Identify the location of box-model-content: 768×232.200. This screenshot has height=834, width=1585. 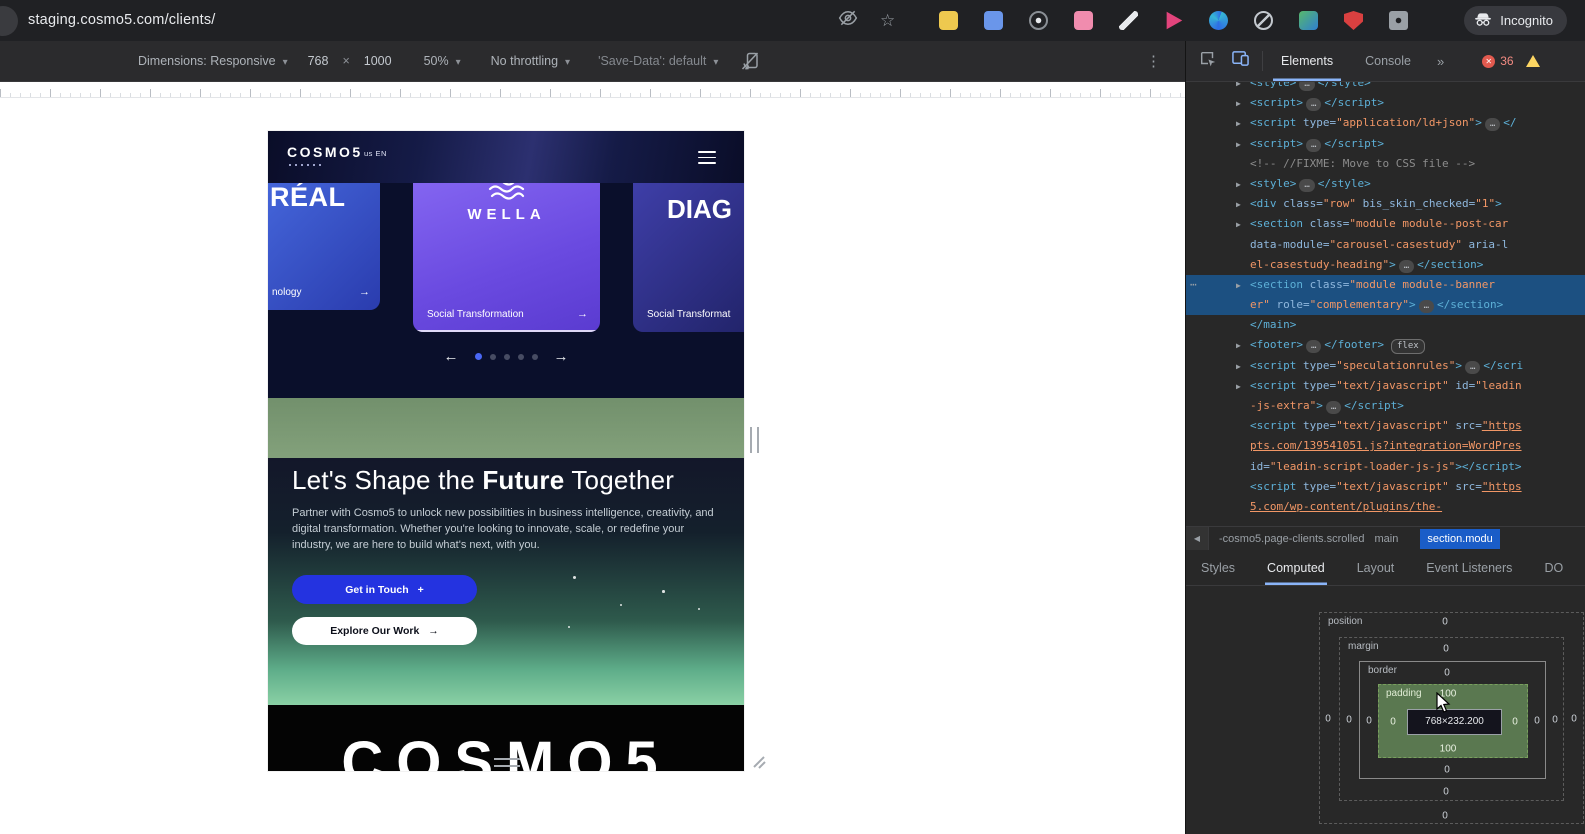
(1454, 722).